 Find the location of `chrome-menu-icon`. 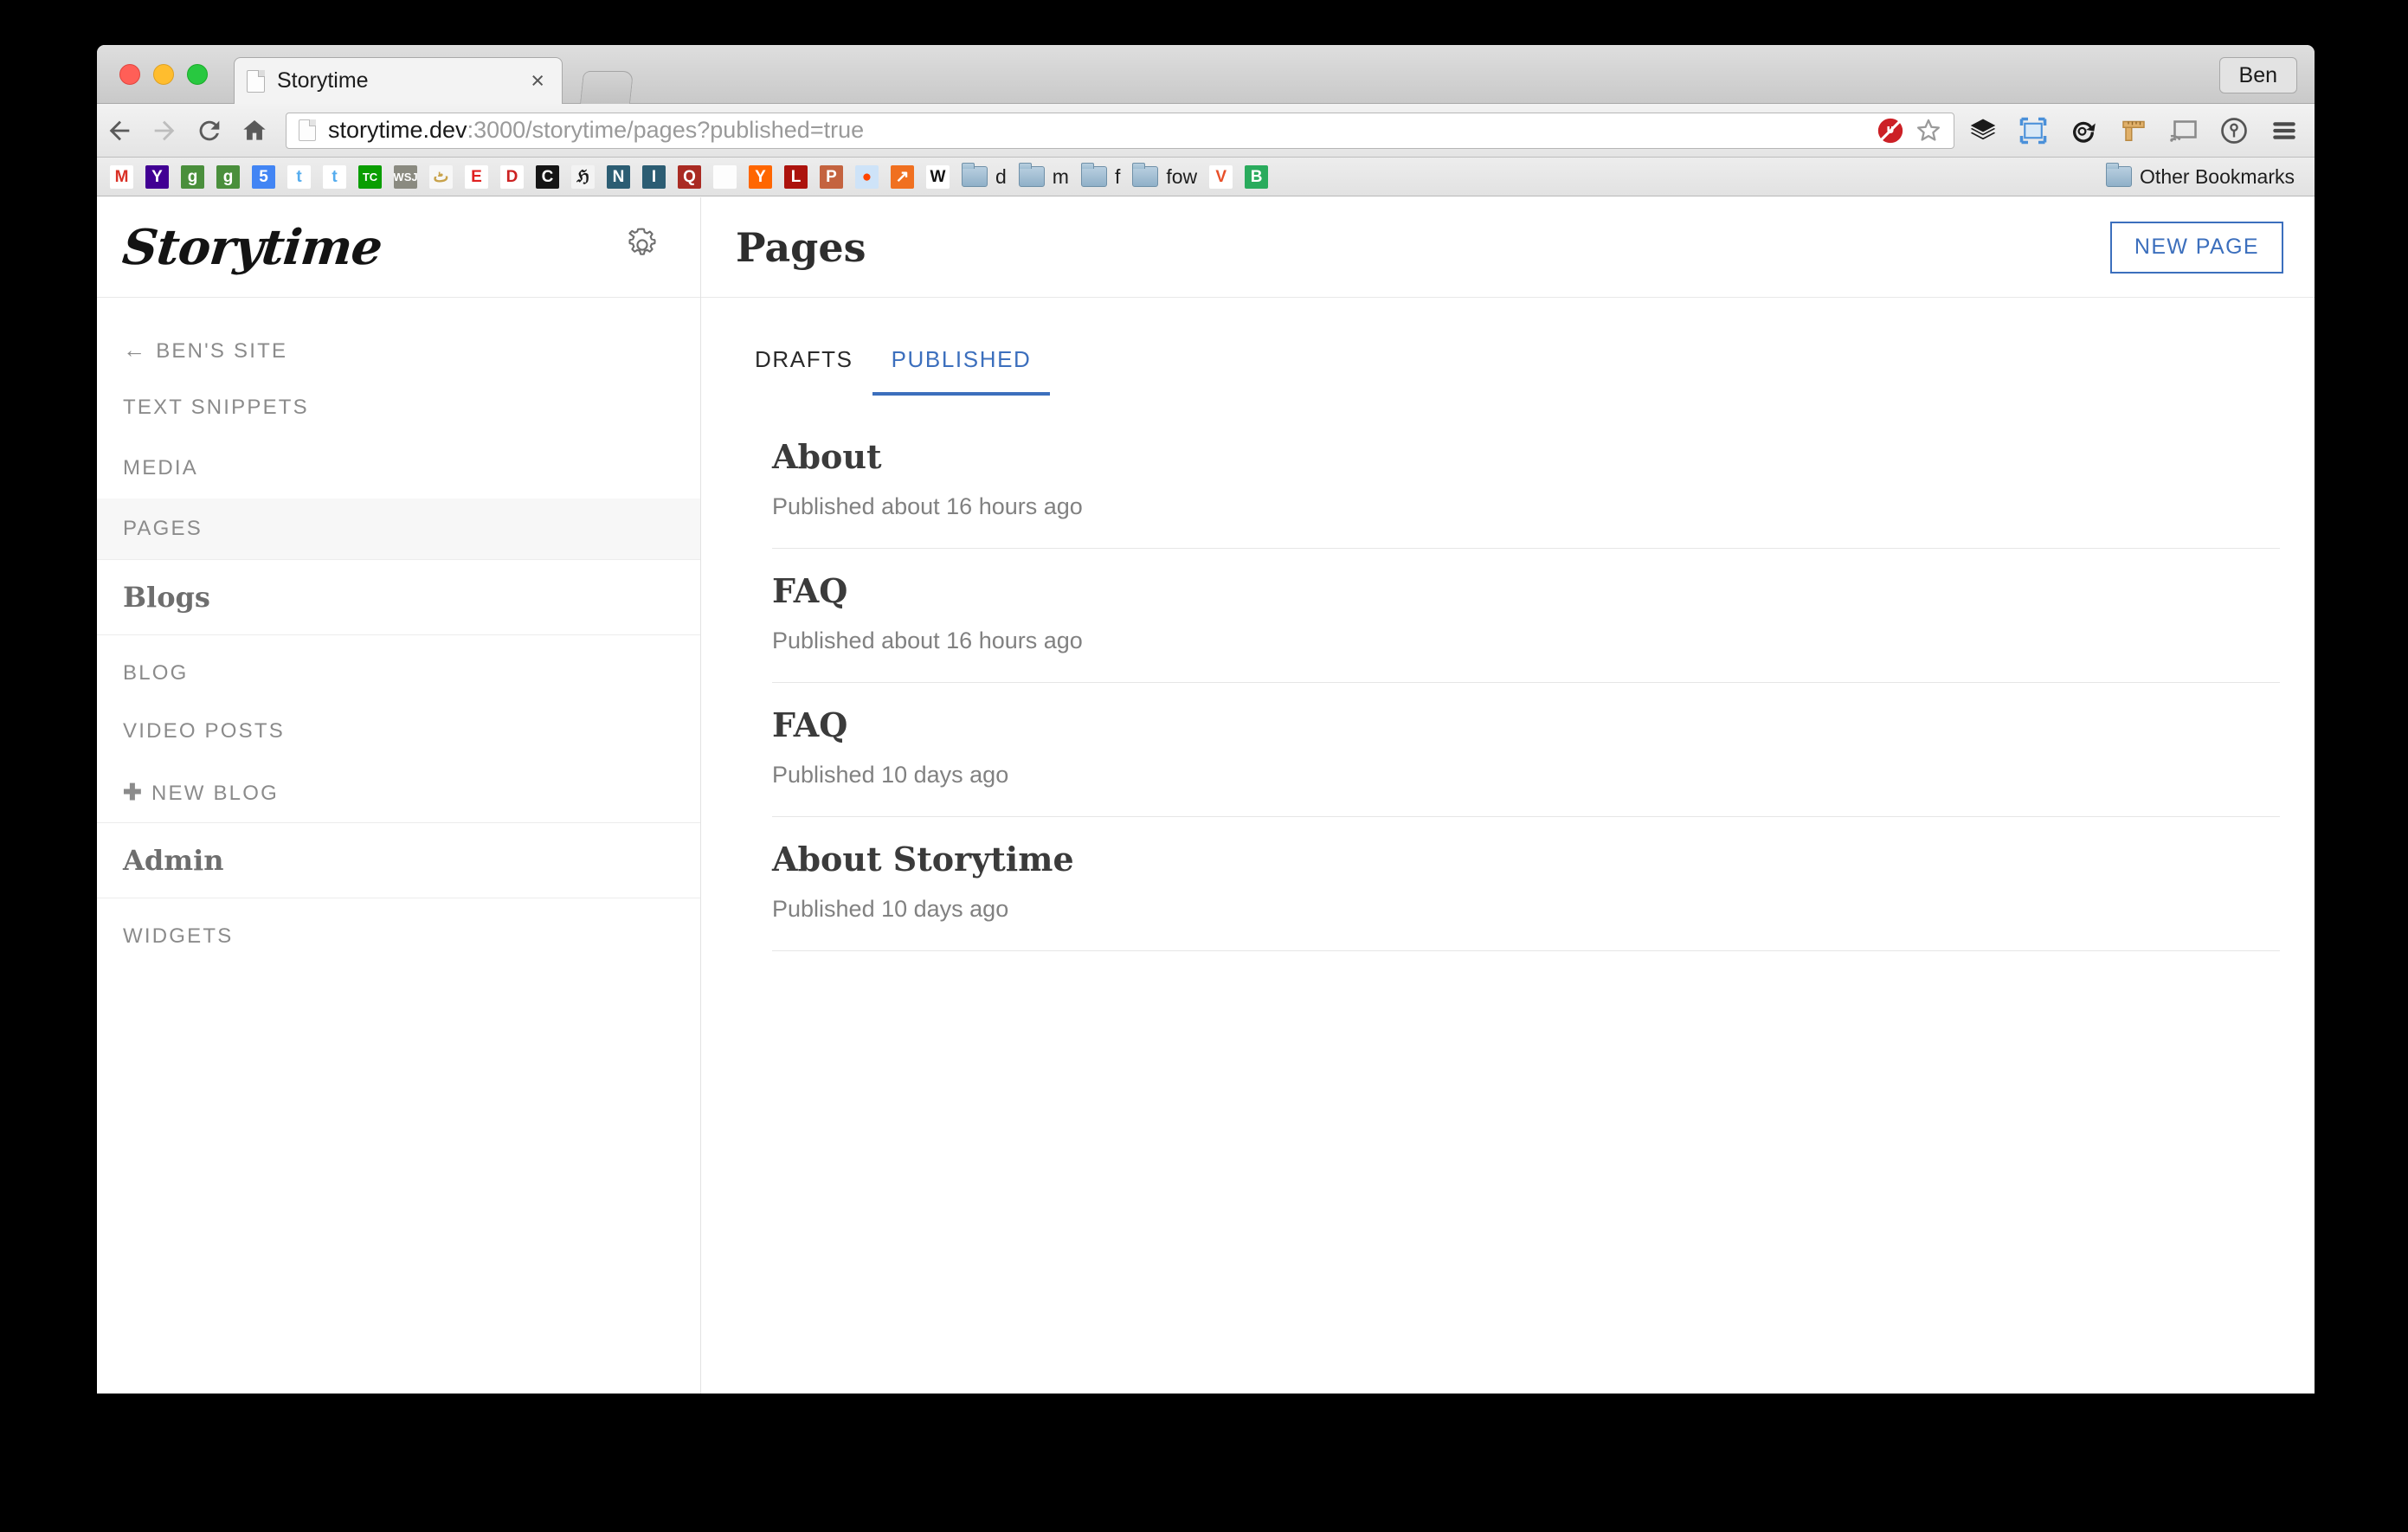

chrome-menu-icon is located at coordinates (2284, 130).